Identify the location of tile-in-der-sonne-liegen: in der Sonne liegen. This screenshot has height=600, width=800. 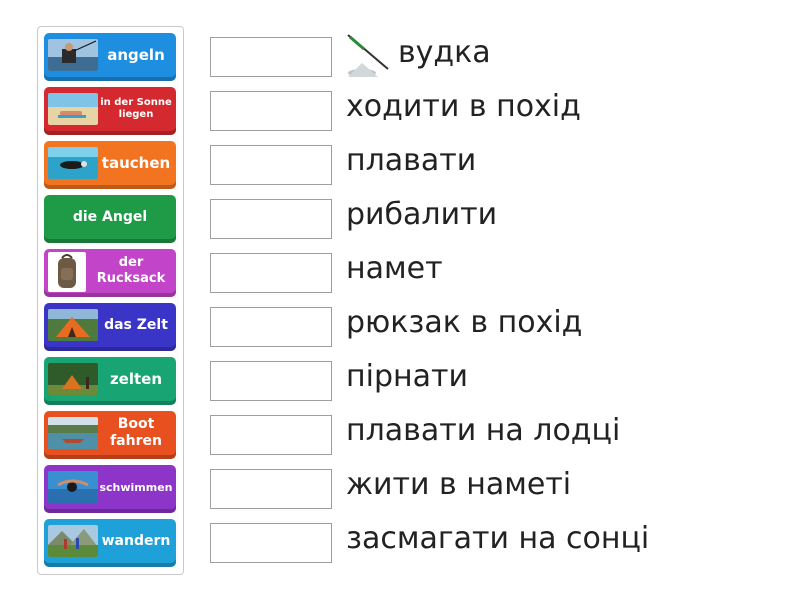
(110, 111).